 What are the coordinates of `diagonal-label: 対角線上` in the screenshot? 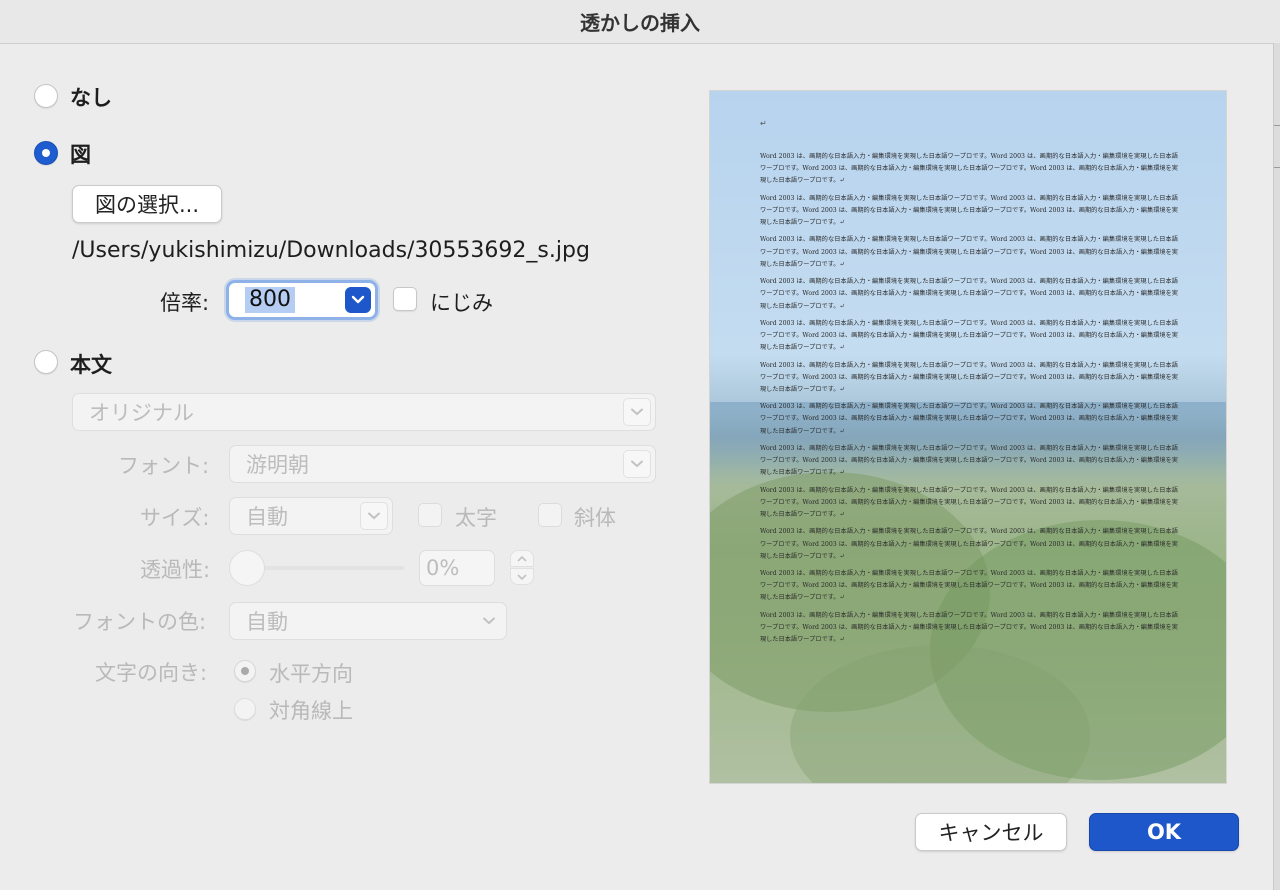 It's located at (311, 711).